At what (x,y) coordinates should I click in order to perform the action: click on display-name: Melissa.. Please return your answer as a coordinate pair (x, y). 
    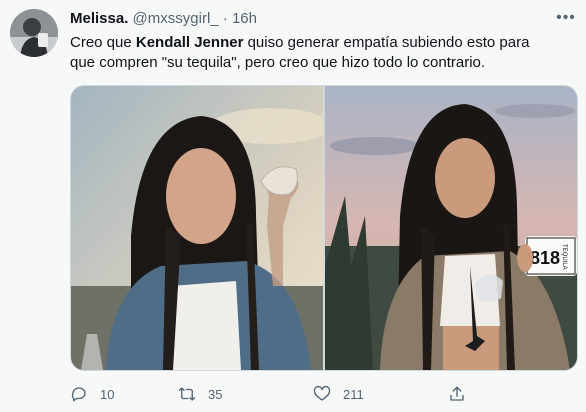
    Looking at the image, I should click on (99, 18).